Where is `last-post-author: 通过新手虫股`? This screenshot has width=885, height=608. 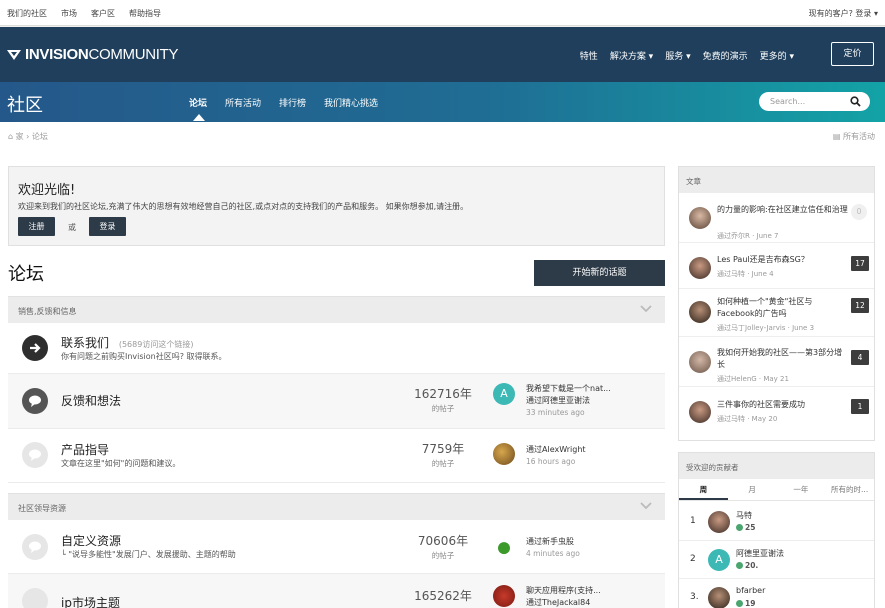 last-post-author: 通过新手虫股 is located at coordinates (550, 541).